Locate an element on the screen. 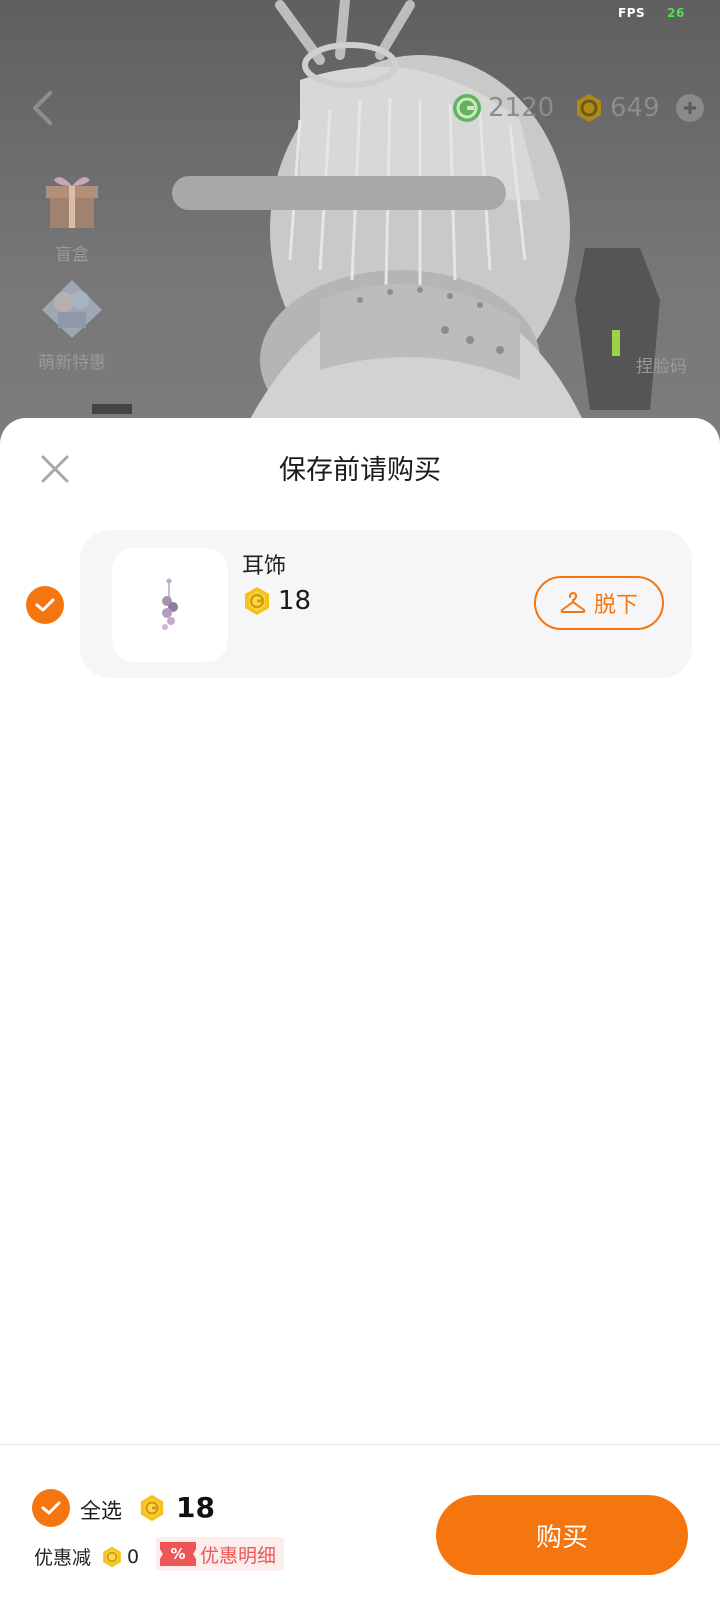 The image size is (720, 1600). earring-icon is located at coordinates (170, 604).